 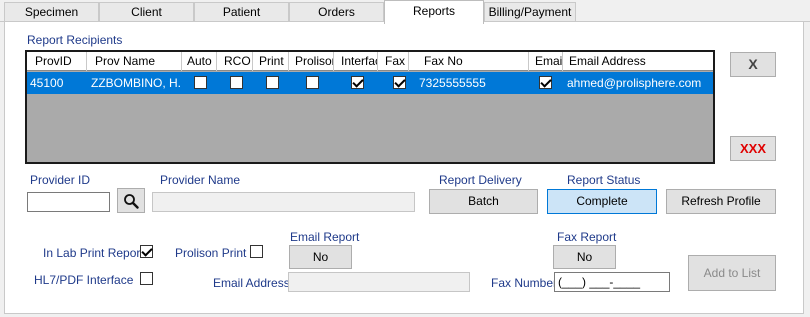 What do you see at coordinates (271, 61) in the screenshot?
I see `col-print: Print` at bounding box center [271, 61].